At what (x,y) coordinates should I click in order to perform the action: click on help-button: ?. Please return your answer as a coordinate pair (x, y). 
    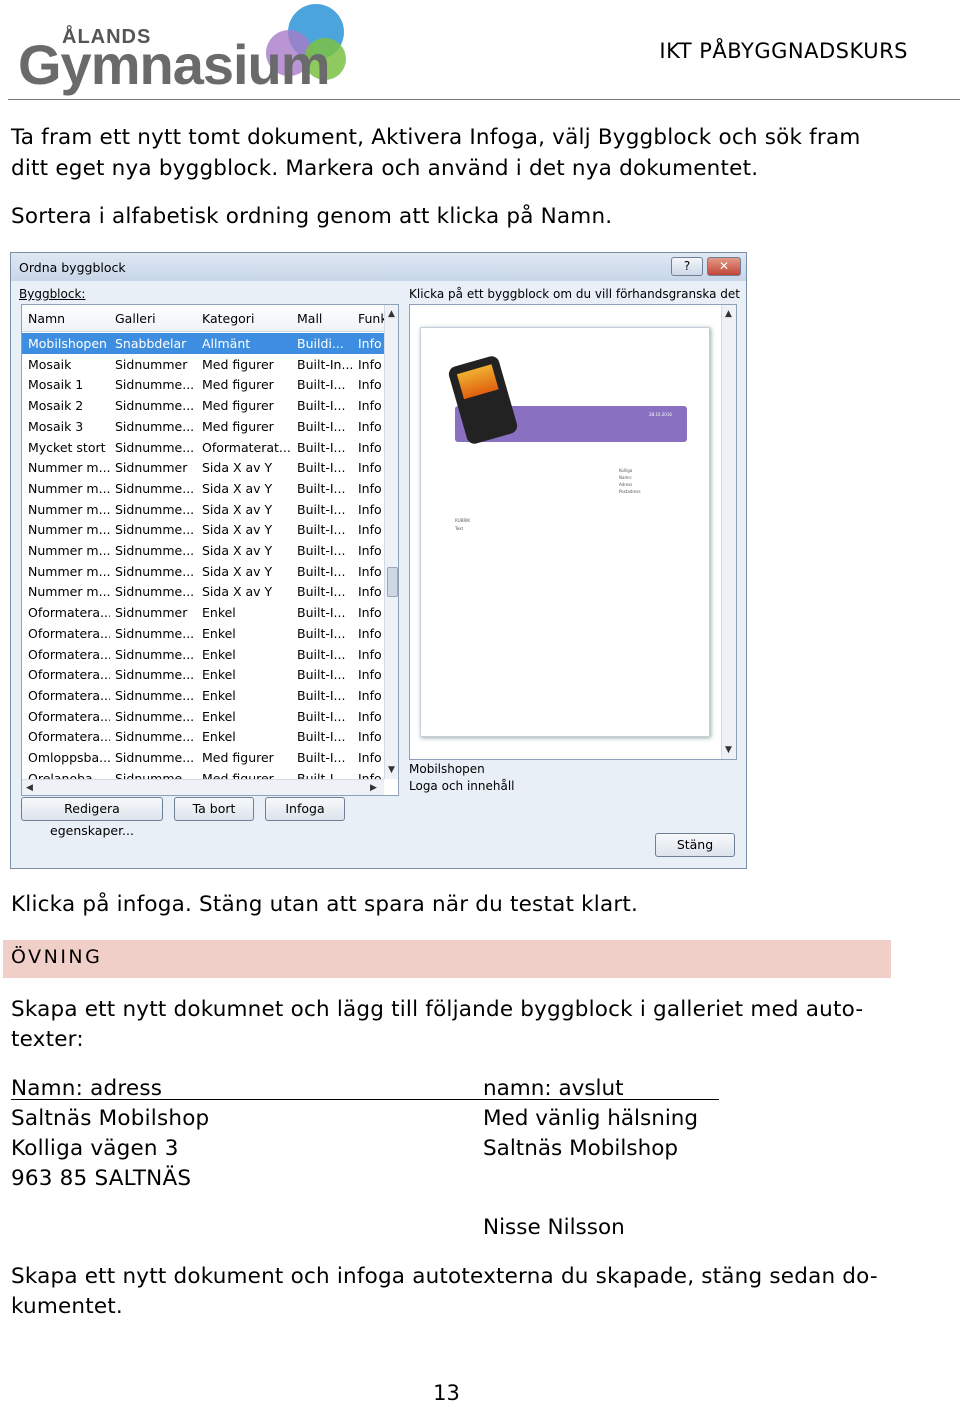
    Looking at the image, I should click on (687, 266).